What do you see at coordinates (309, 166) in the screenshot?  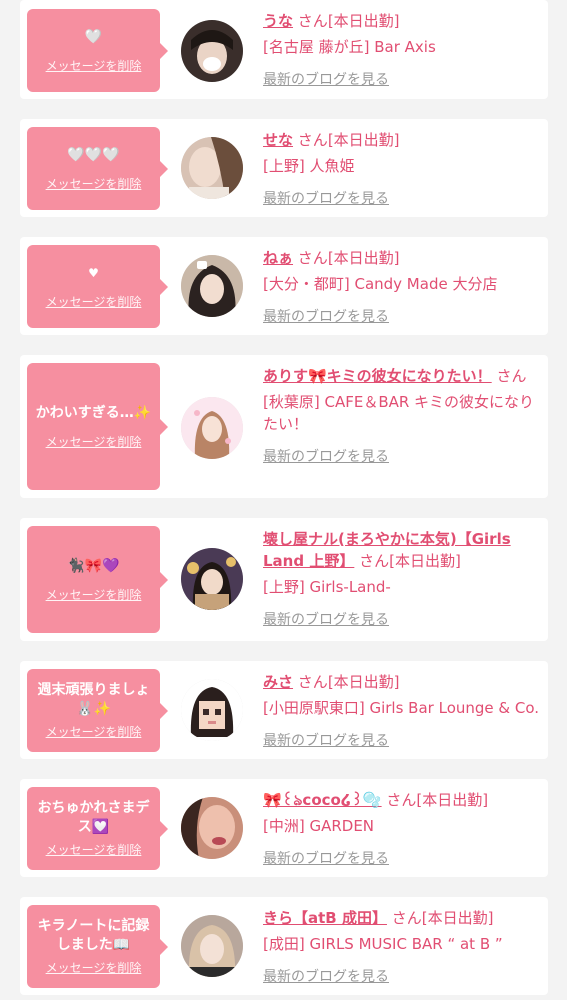 I see `shop-info: [上野] 人魚姫` at bounding box center [309, 166].